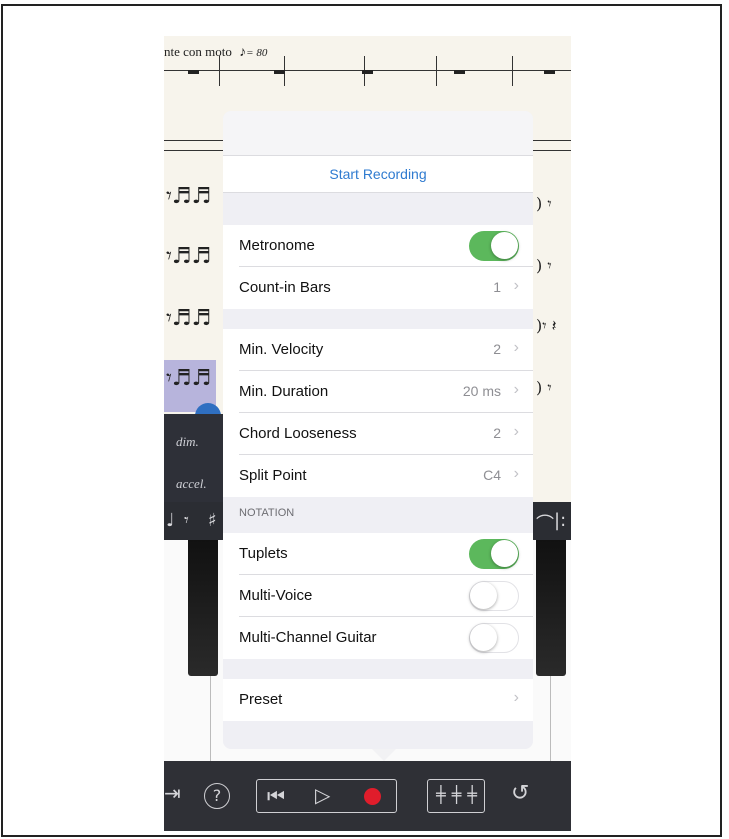 This screenshot has height=839, width=729. Describe the element at coordinates (378, 133) in the screenshot. I see `popover-header` at that location.